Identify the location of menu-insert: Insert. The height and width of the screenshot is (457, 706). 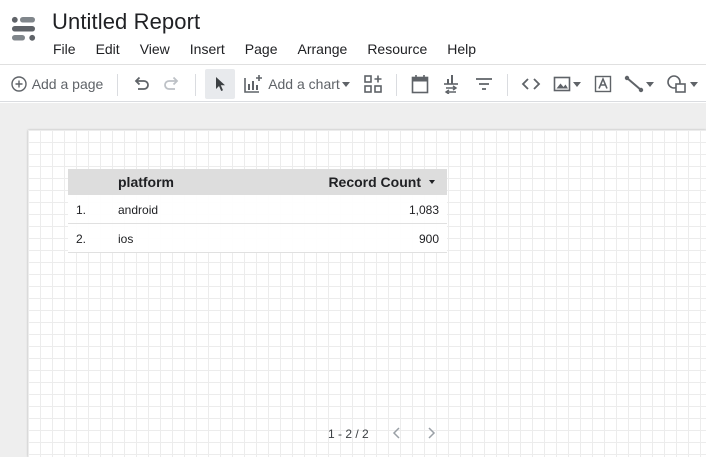
(207, 49).